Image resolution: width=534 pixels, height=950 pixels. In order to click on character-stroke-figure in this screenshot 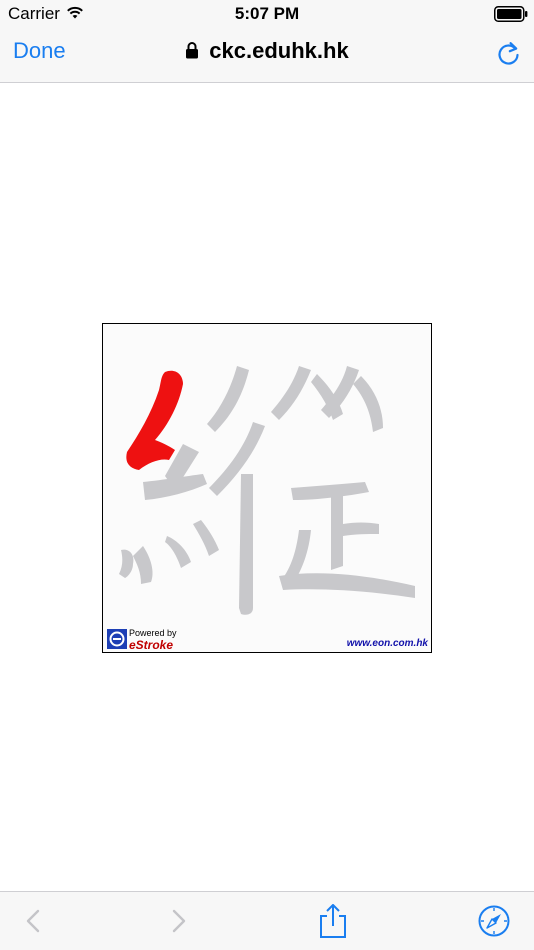, I will do `click(267, 490)`.